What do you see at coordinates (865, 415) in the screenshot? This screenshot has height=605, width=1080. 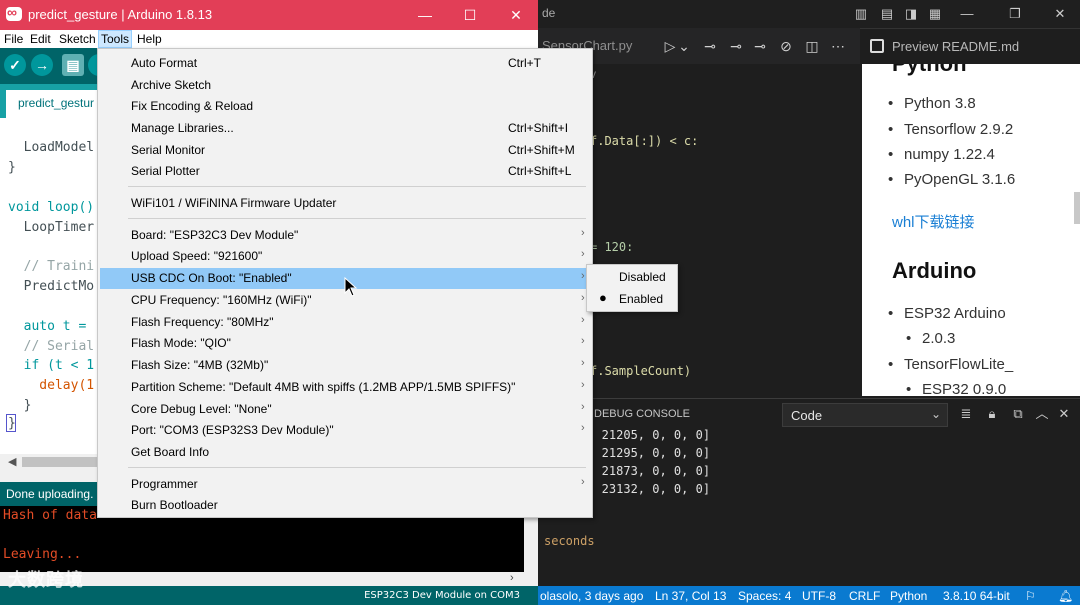 I see `output-channel-select: Code ⌄` at bounding box center [865, 415].